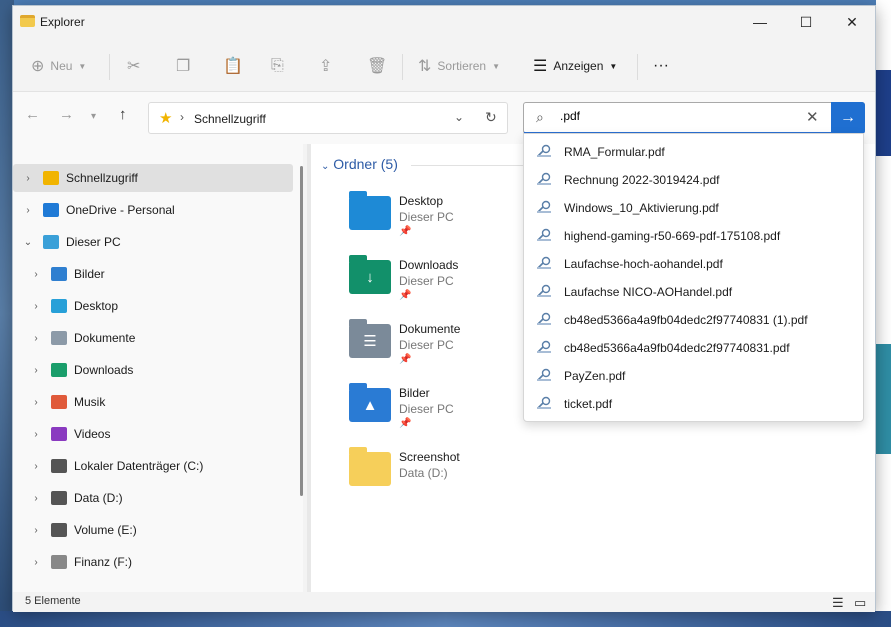  I want to click on suggestion-item: PayZen.pdf, so click(693, 375).